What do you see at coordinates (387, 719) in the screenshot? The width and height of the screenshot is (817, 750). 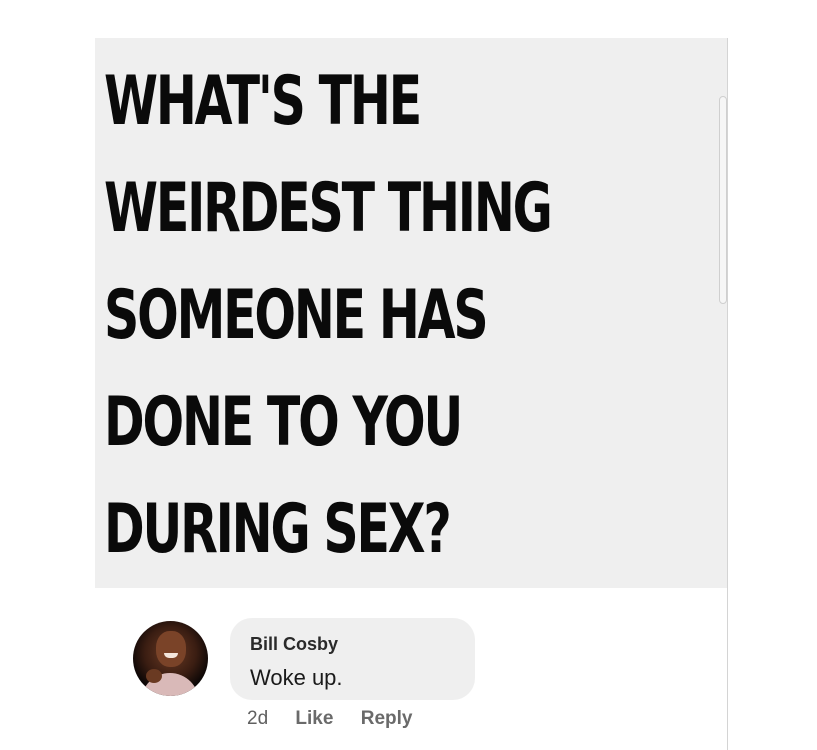 I see `reply-button: Reply` at bounding box center [387, 719].